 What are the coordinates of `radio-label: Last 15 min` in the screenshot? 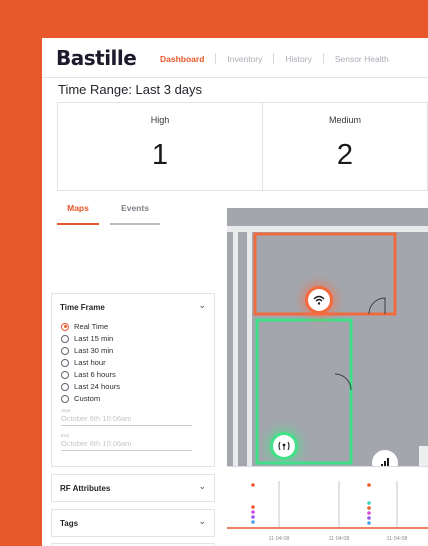 It's located at (94, 338).